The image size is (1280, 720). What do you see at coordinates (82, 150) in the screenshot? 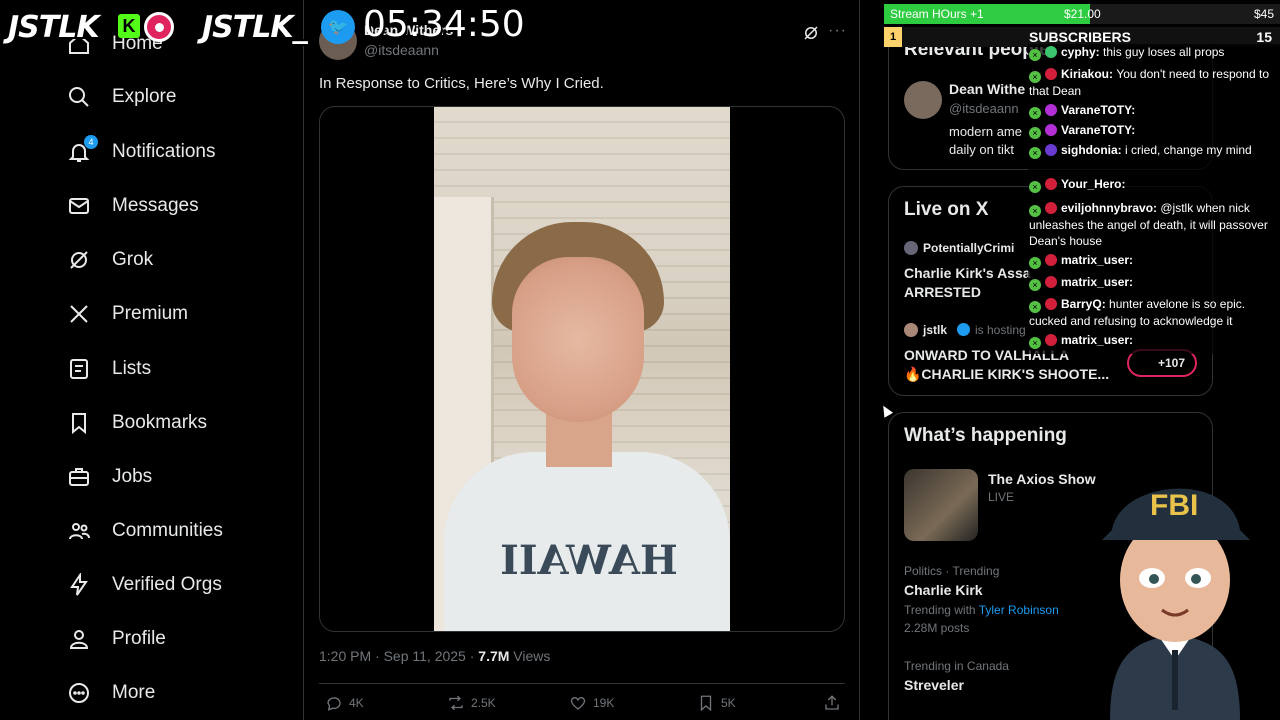
I see `bell-icon: 4` at bounding box center [82, 150].